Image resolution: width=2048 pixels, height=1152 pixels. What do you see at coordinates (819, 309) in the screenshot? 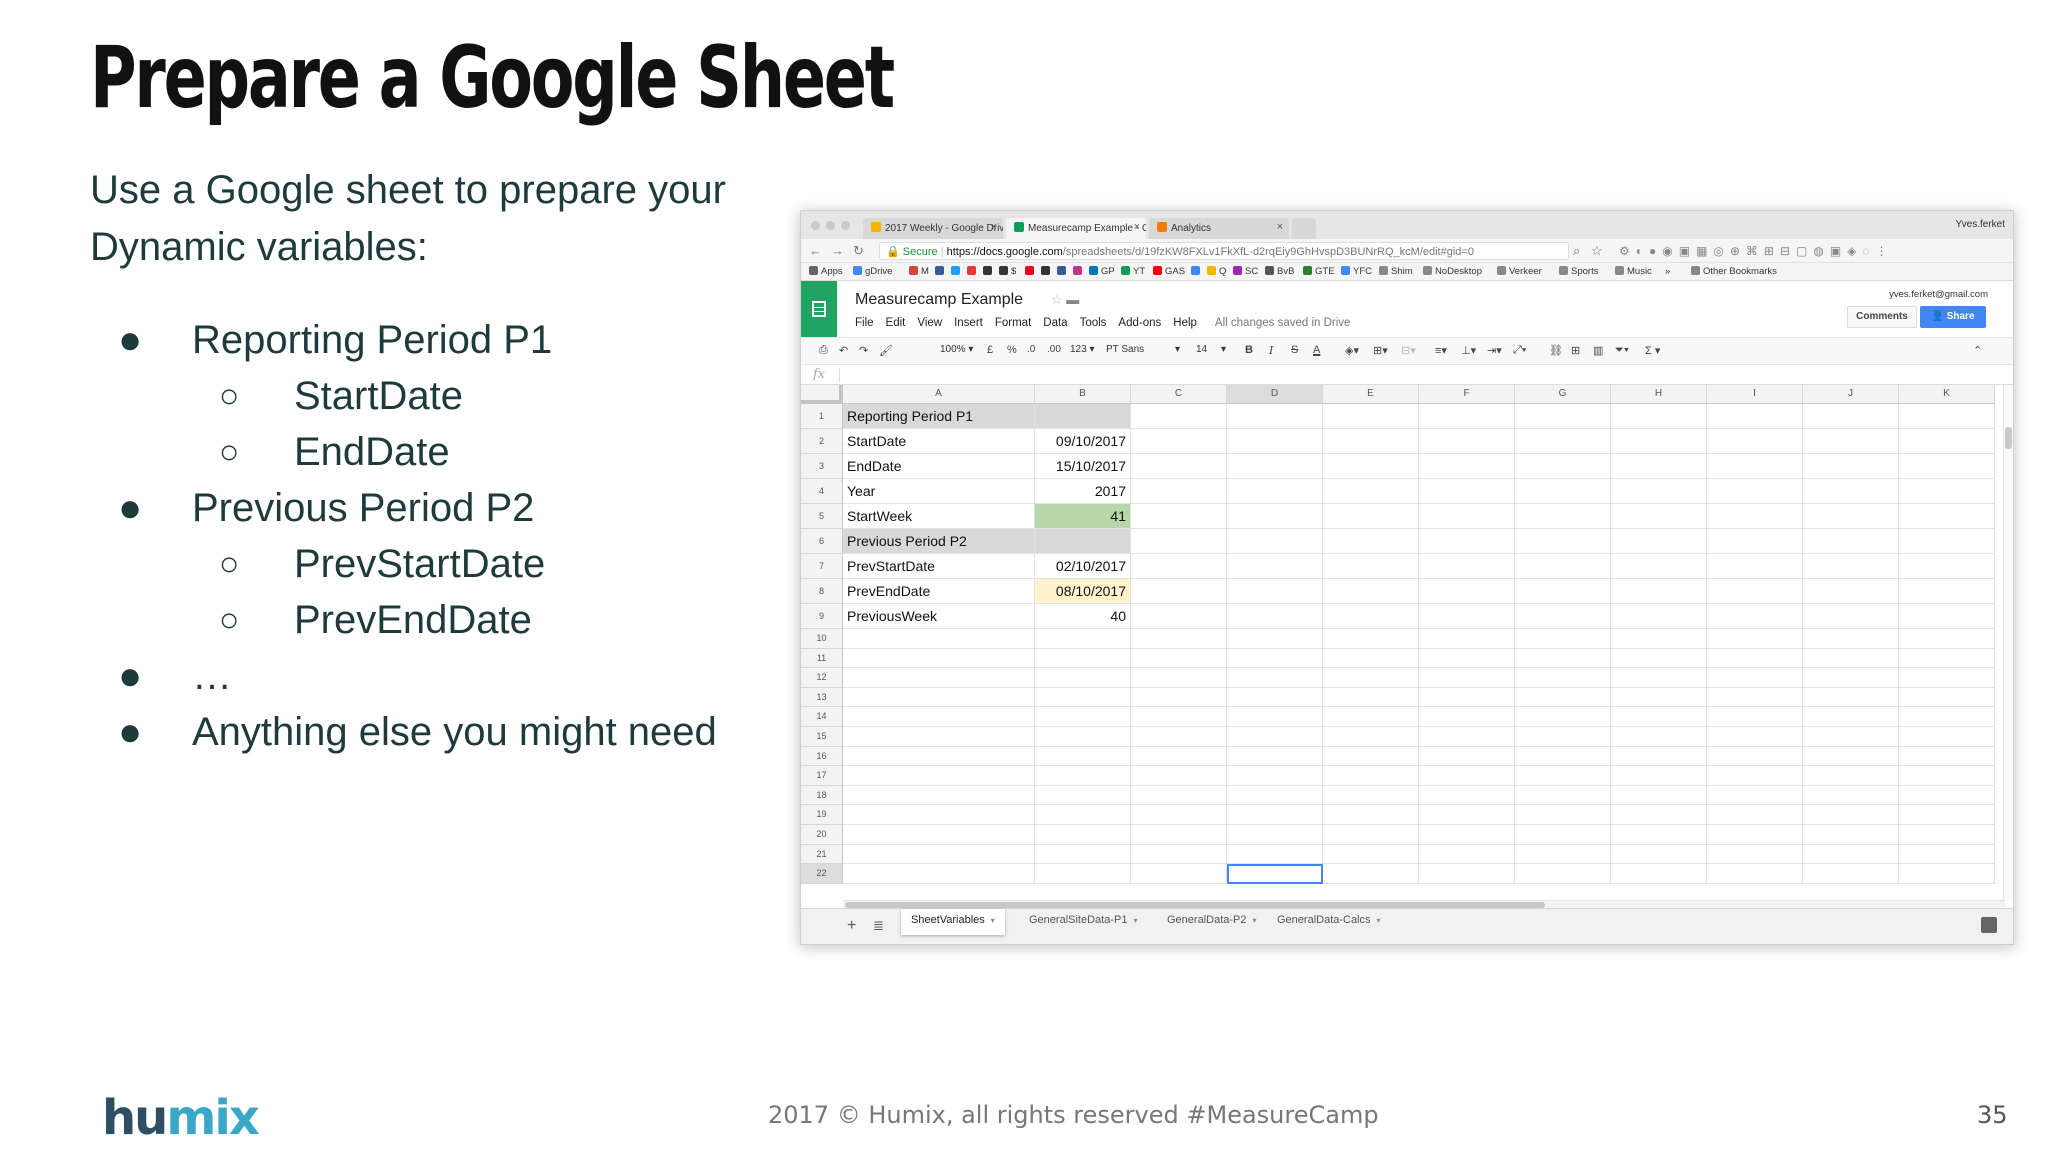
I see `sheets-logo-icon` at bounding box center [819, 309].